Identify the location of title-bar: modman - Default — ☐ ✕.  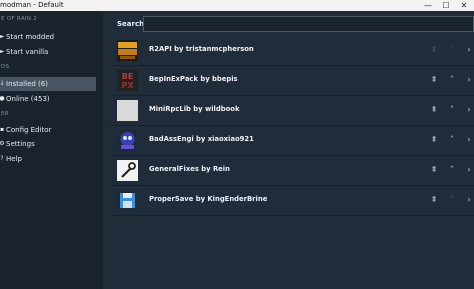
(237, 5).